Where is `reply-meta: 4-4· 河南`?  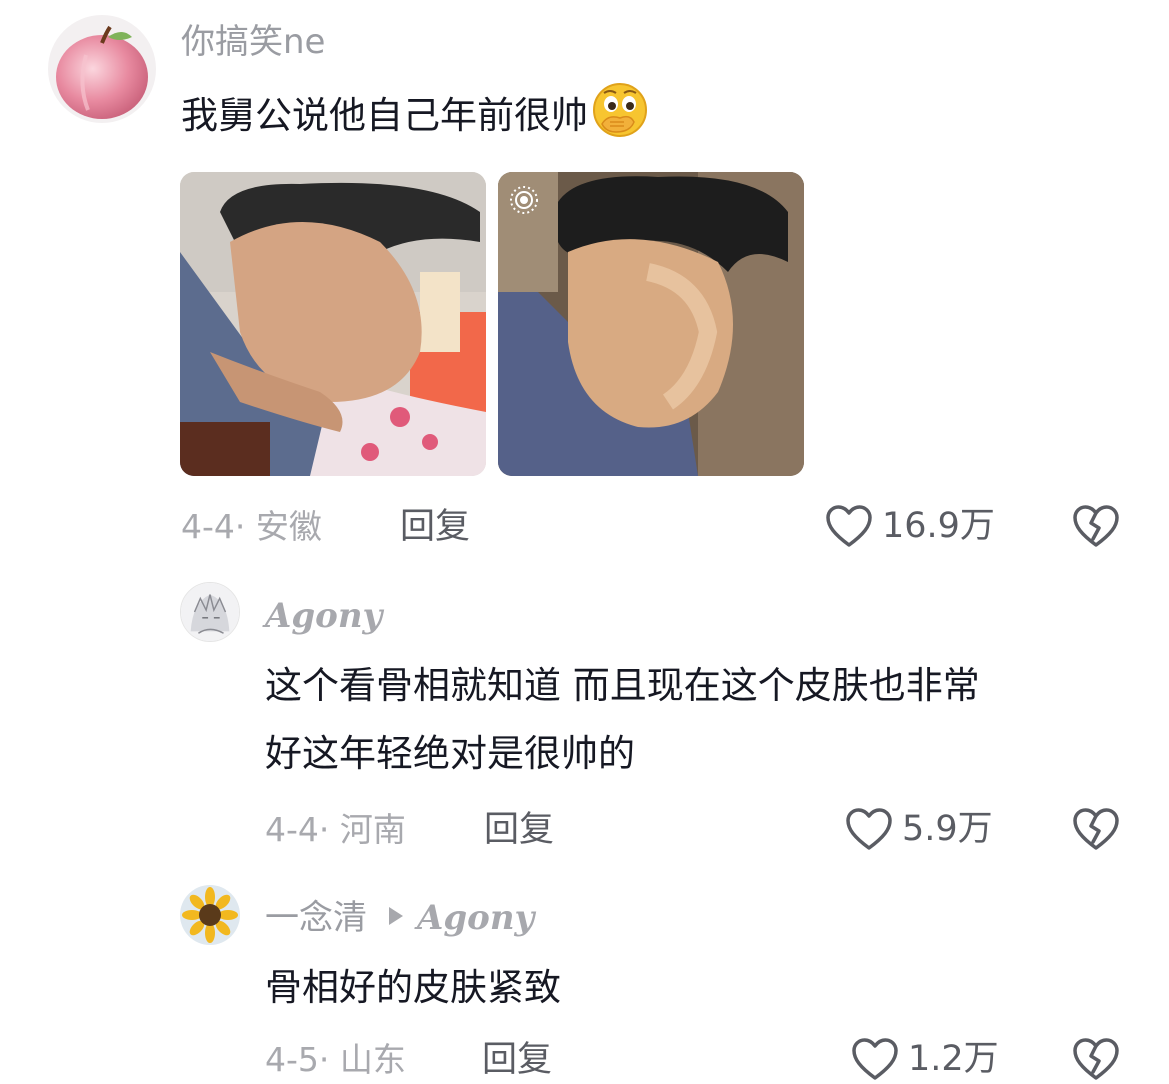
reply-meta: 4-4· 河南 is located at coordinates (335, 830).